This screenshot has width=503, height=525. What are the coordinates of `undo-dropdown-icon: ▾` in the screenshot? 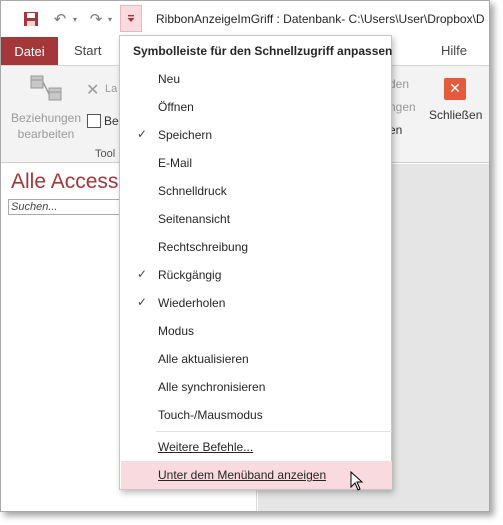 It's located at (75, 19).